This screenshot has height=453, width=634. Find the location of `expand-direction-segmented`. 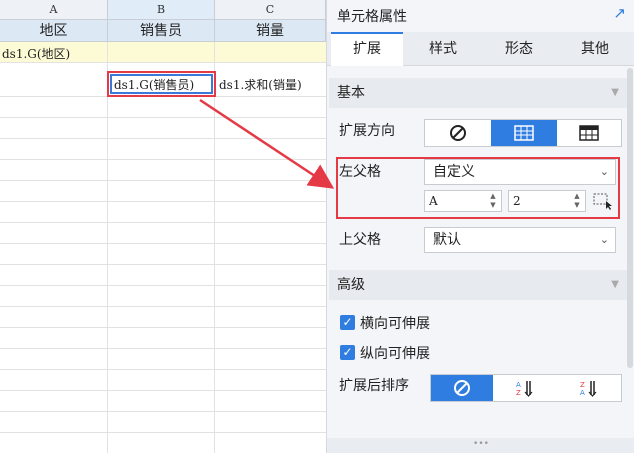

expand-direction-segmented is located at coordinates (523, 133).